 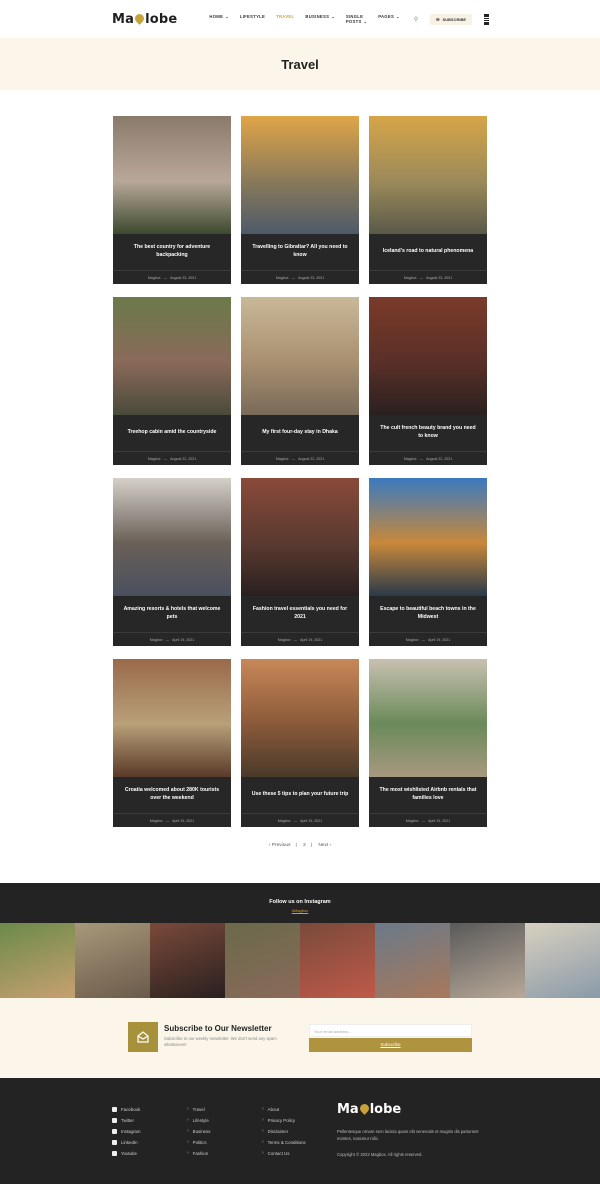 I want to click on newsletter-title: Subscribe to Our Newsletter, so click(x=218, y=1028).